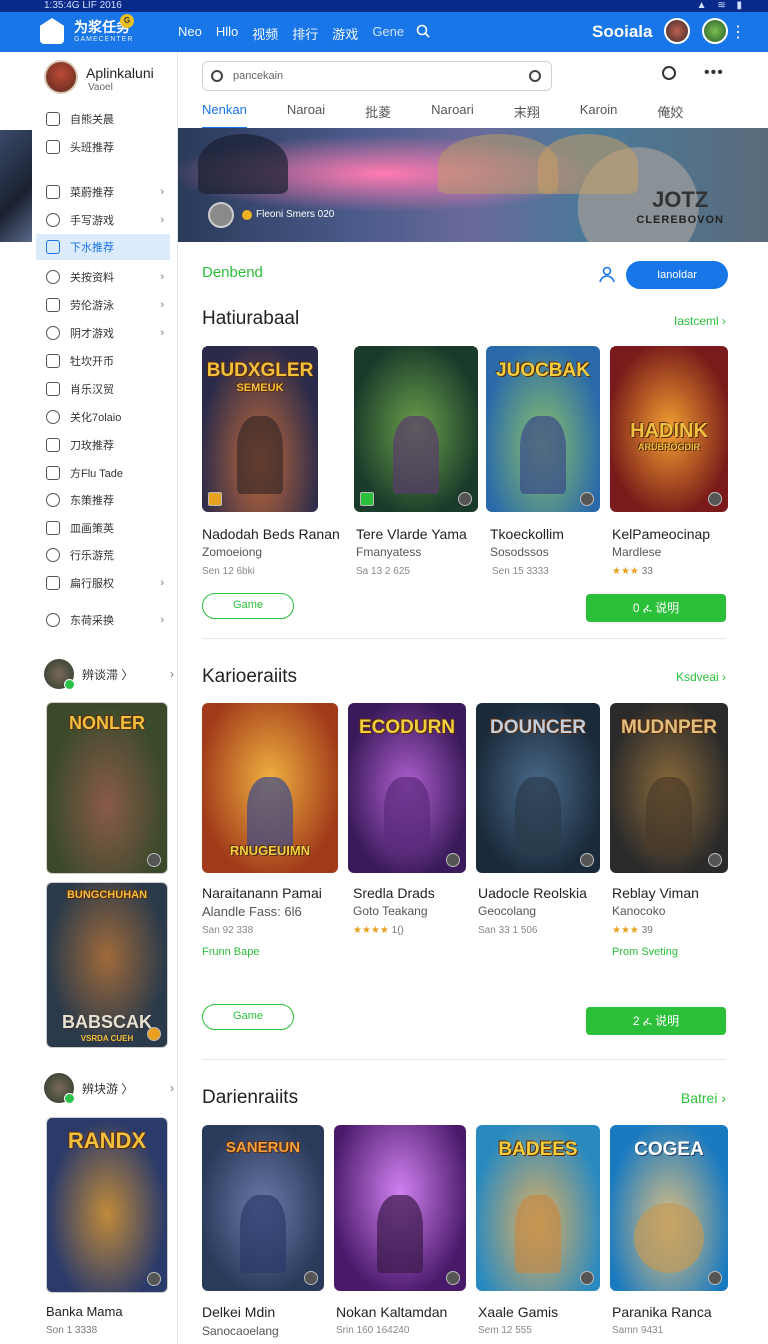  Describe the element at coordinates (103, 389) in the screenshot. I see `sidebar-item: 肖乐汉贸` at that location.